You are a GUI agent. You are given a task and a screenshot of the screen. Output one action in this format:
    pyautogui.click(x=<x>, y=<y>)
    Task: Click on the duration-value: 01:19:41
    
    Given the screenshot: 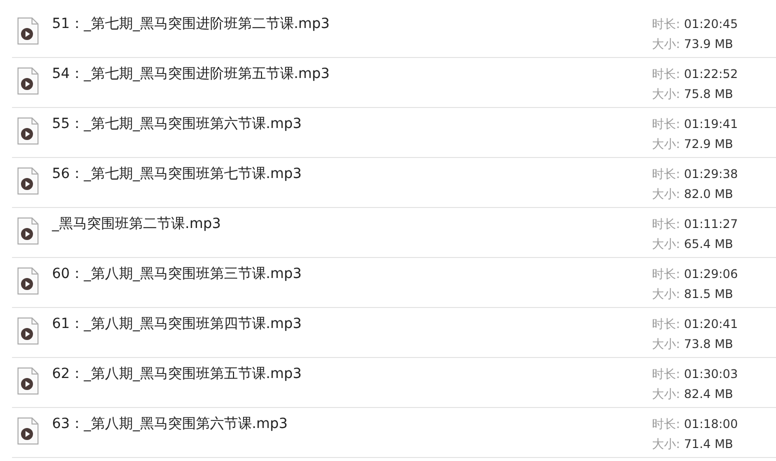 What is the action you would take?
    pyautogui.click(x=711, y=124)
    